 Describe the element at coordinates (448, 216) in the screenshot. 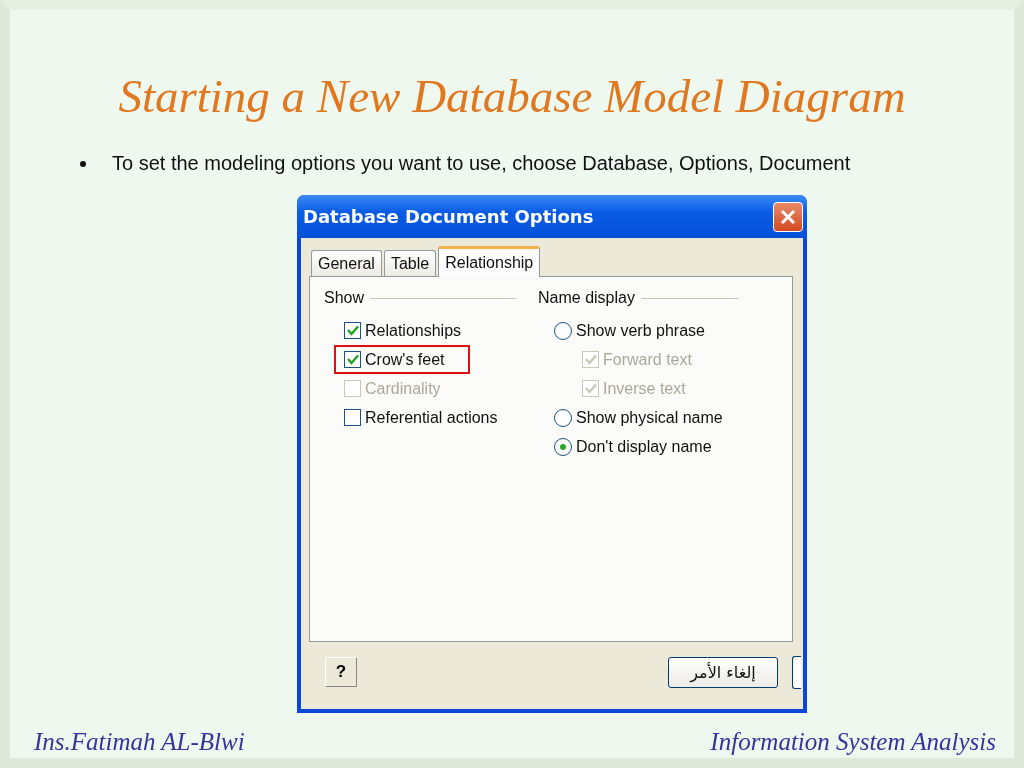

I see `window-title: Database Document Options` at that location.